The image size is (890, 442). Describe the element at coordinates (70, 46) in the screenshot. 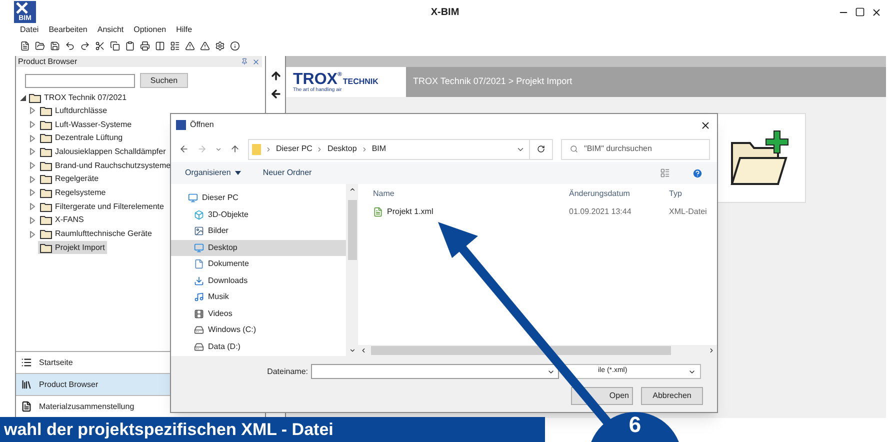

I see `undo-icon` at that location.